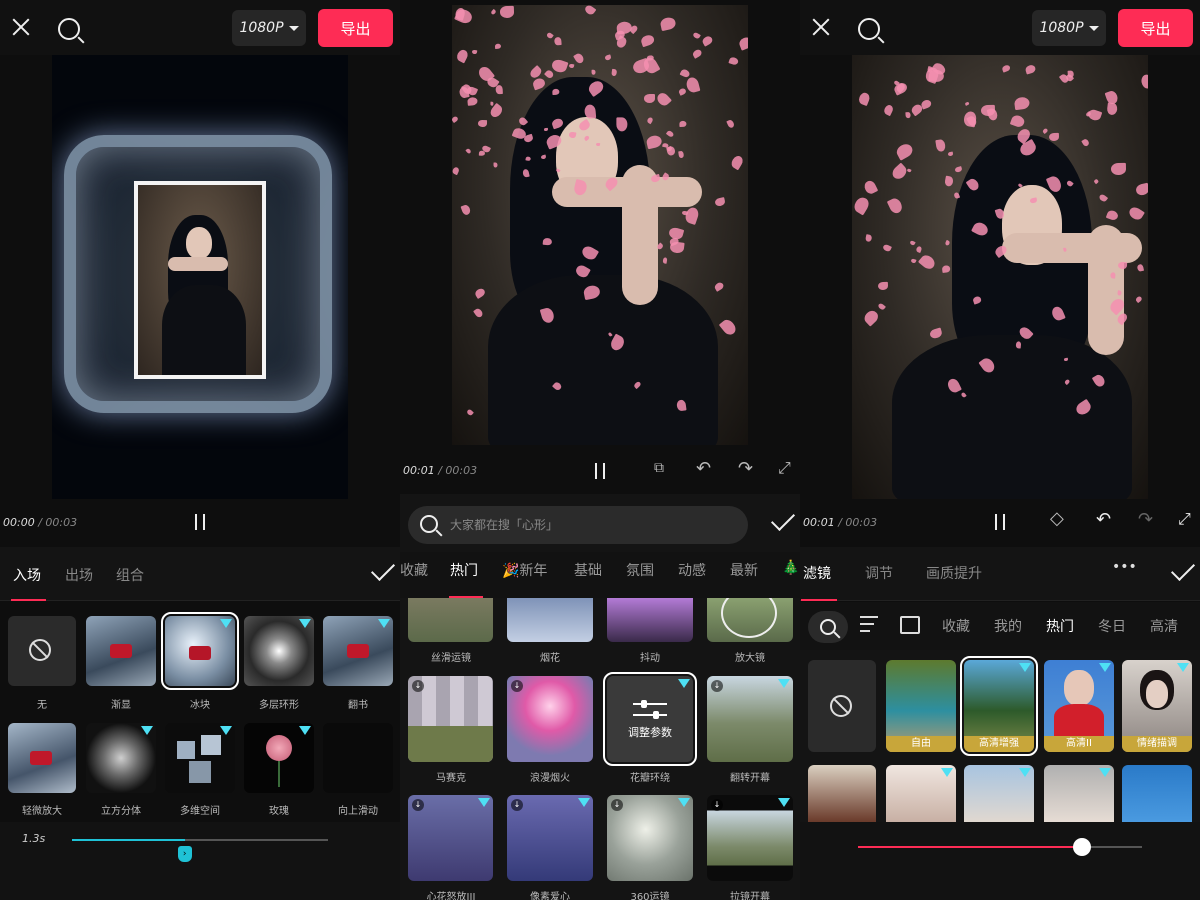 This screenshot has width=1200, height=900. I want to click on category-christmas: 🎄, so click(790, 568).